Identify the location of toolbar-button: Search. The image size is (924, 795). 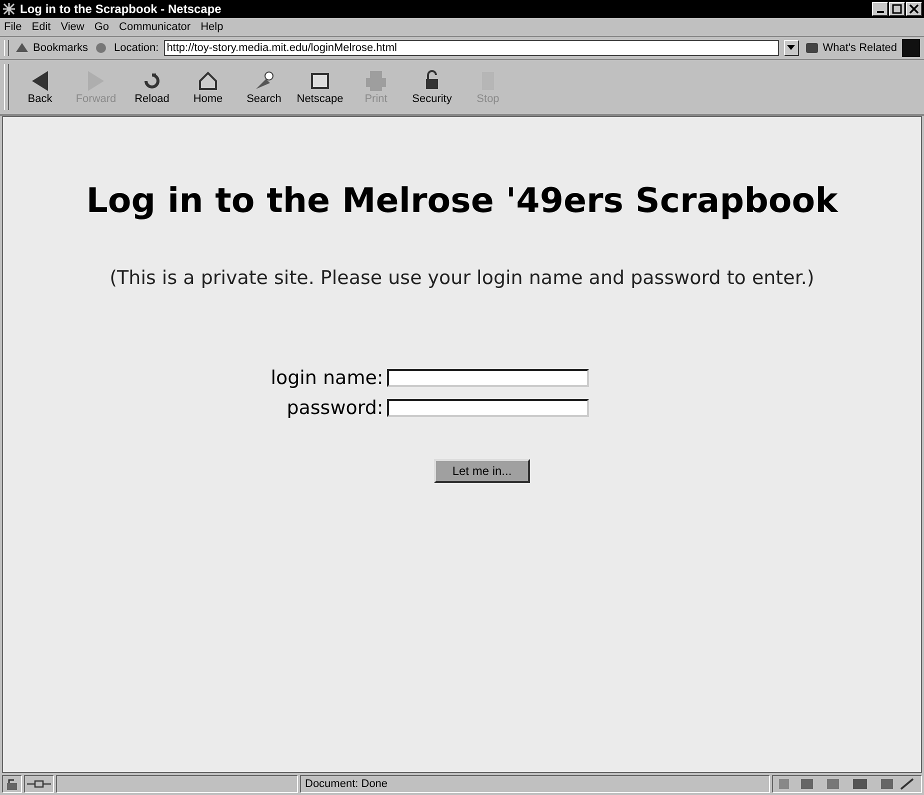
(264, 87).